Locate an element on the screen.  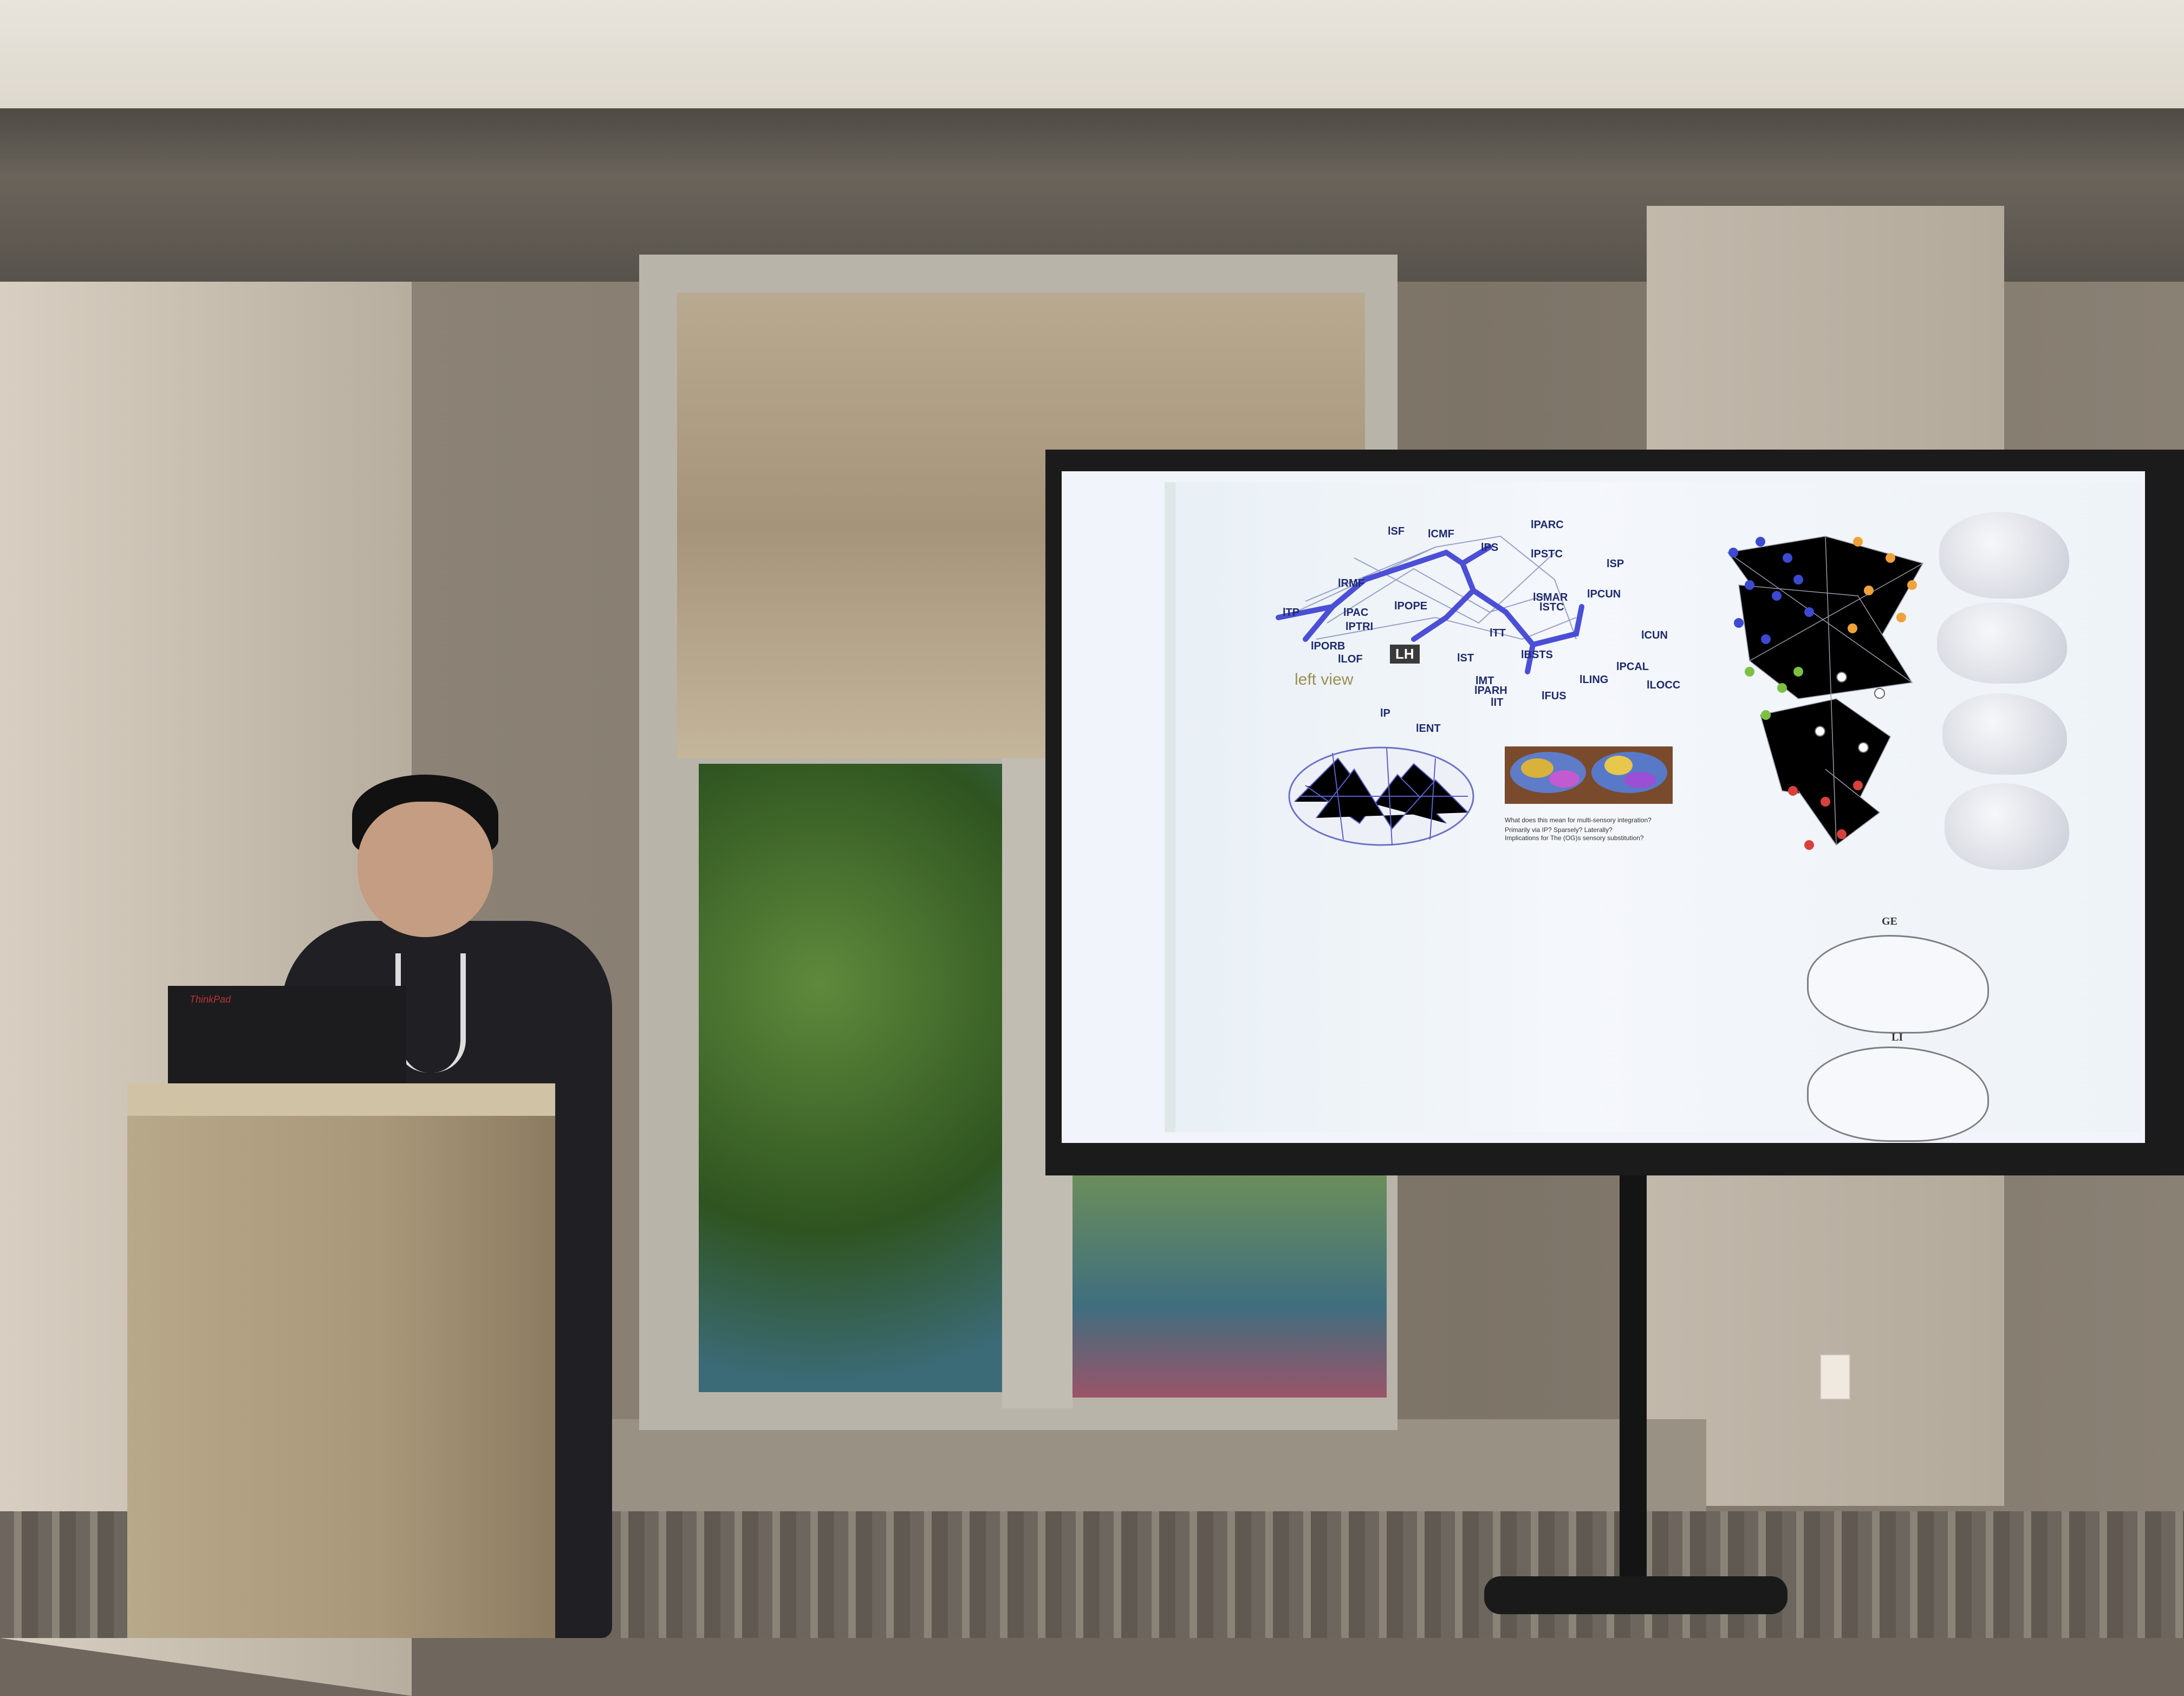
baseboard is located at coordinates (1137, 1468).